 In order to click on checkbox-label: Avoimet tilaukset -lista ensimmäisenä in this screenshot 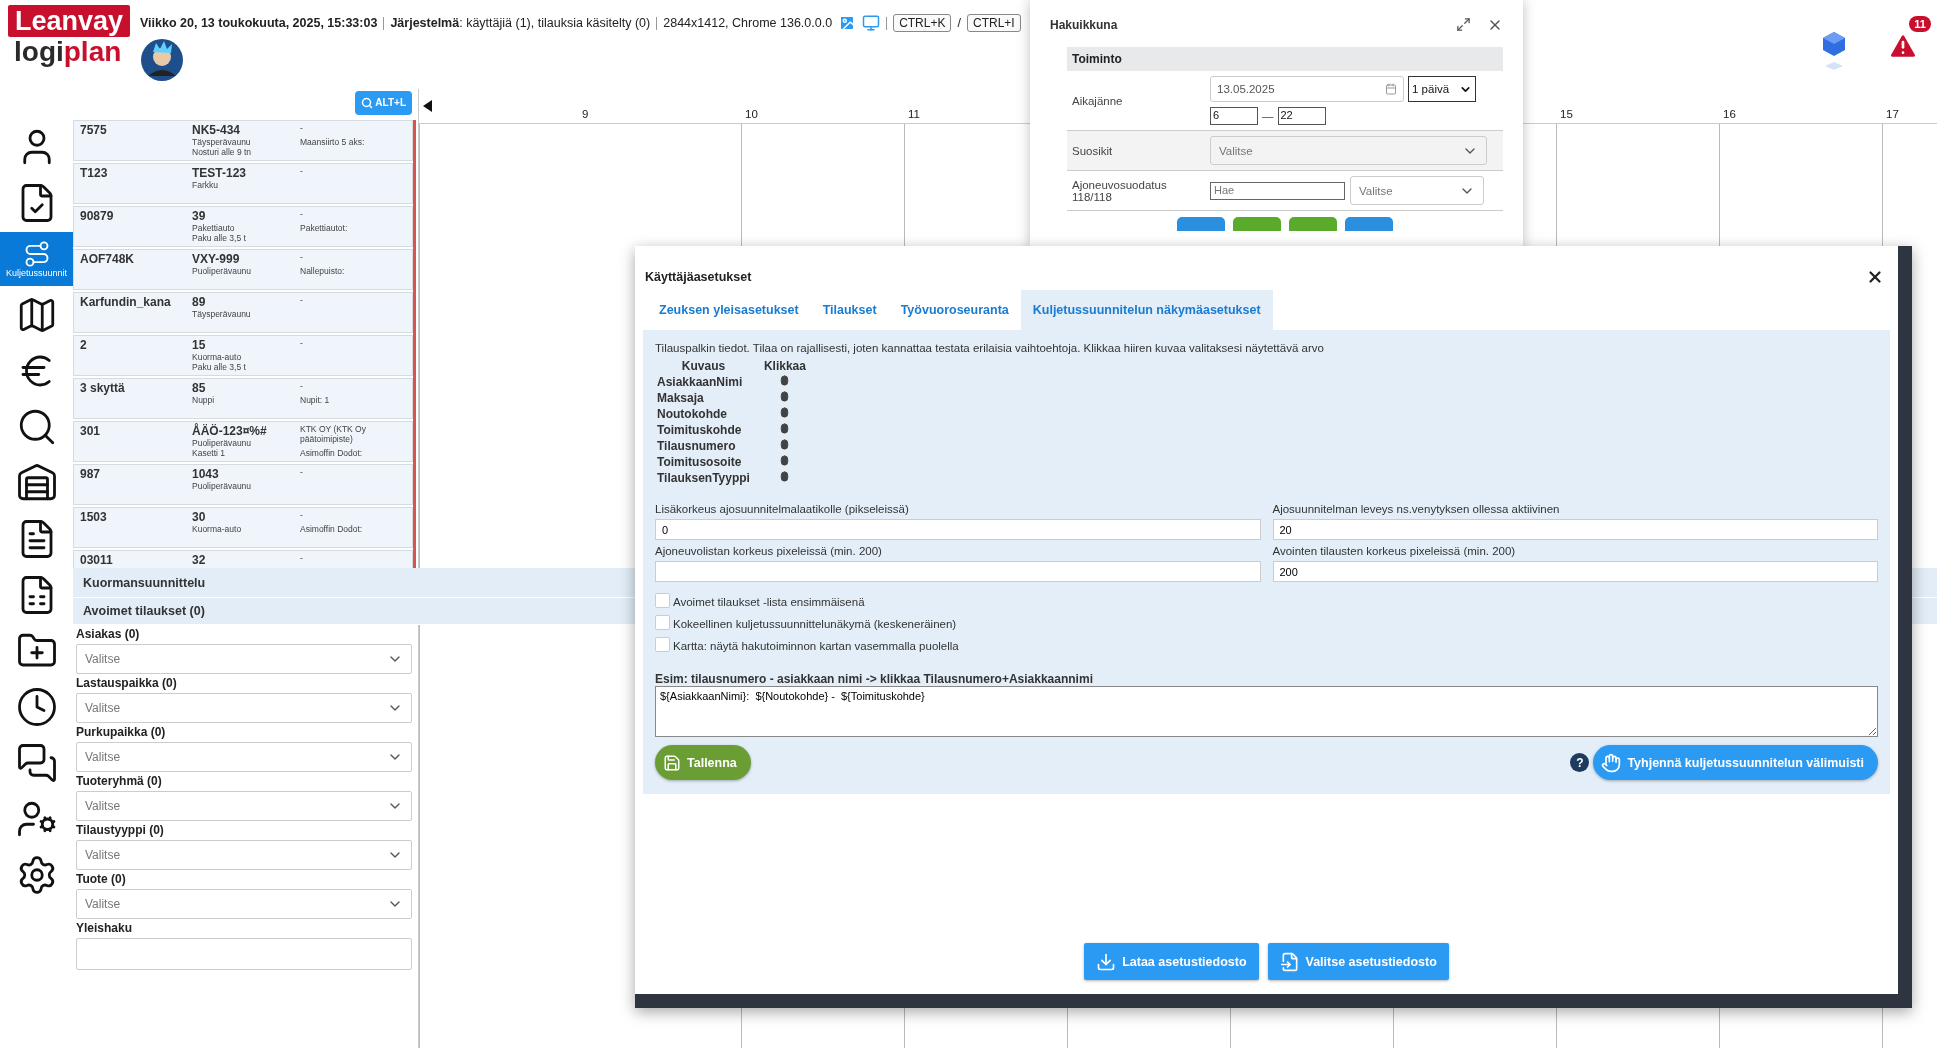, I will do `click(769, 602)`.